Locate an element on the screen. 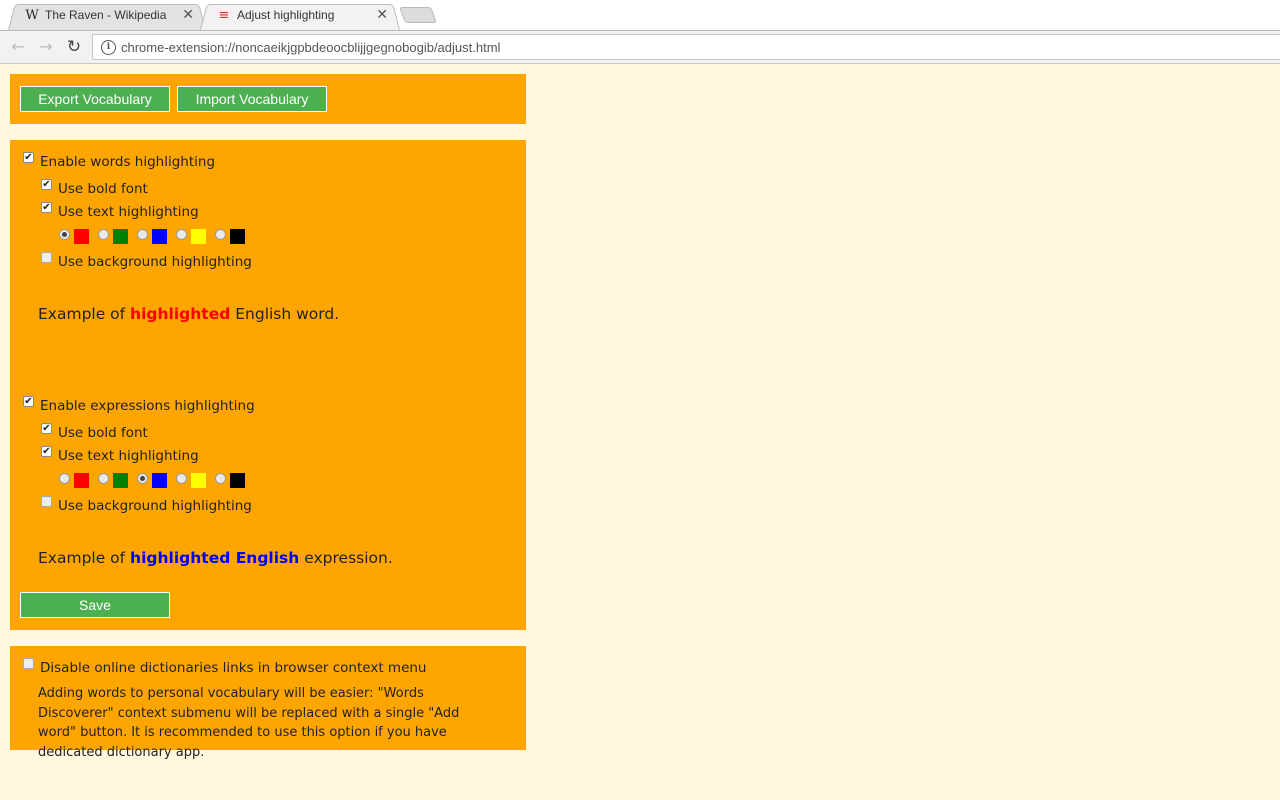 This screenshot has width=1280, height=800. example-highlighted-word: highlighted is located at coordinates (180, 314).